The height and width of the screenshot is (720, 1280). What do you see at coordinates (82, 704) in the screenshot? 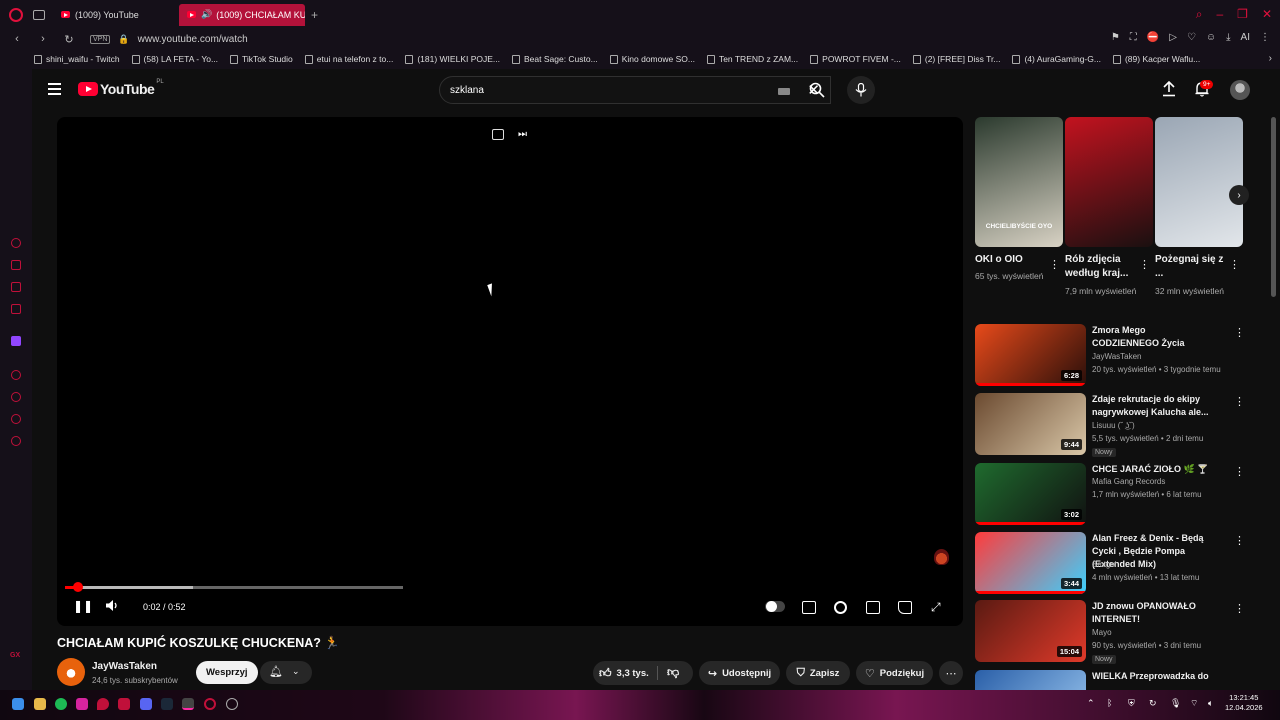
I see `instagram-icon` at bounding box center [82, 704].